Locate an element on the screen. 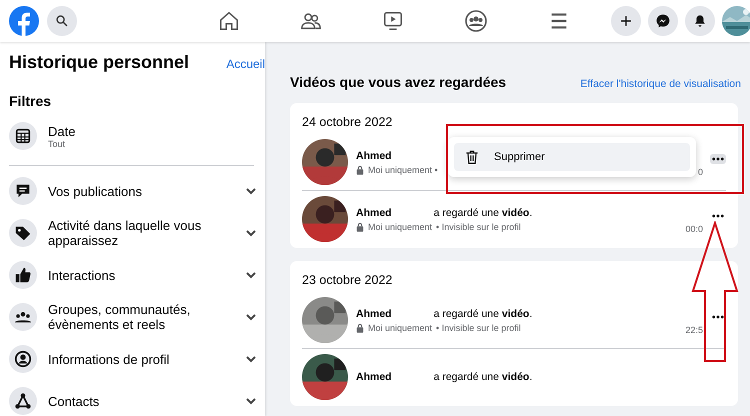 Image resolution: width=750 pixels, height=416 pixels. network-icon is located at coordinates (23, 401).